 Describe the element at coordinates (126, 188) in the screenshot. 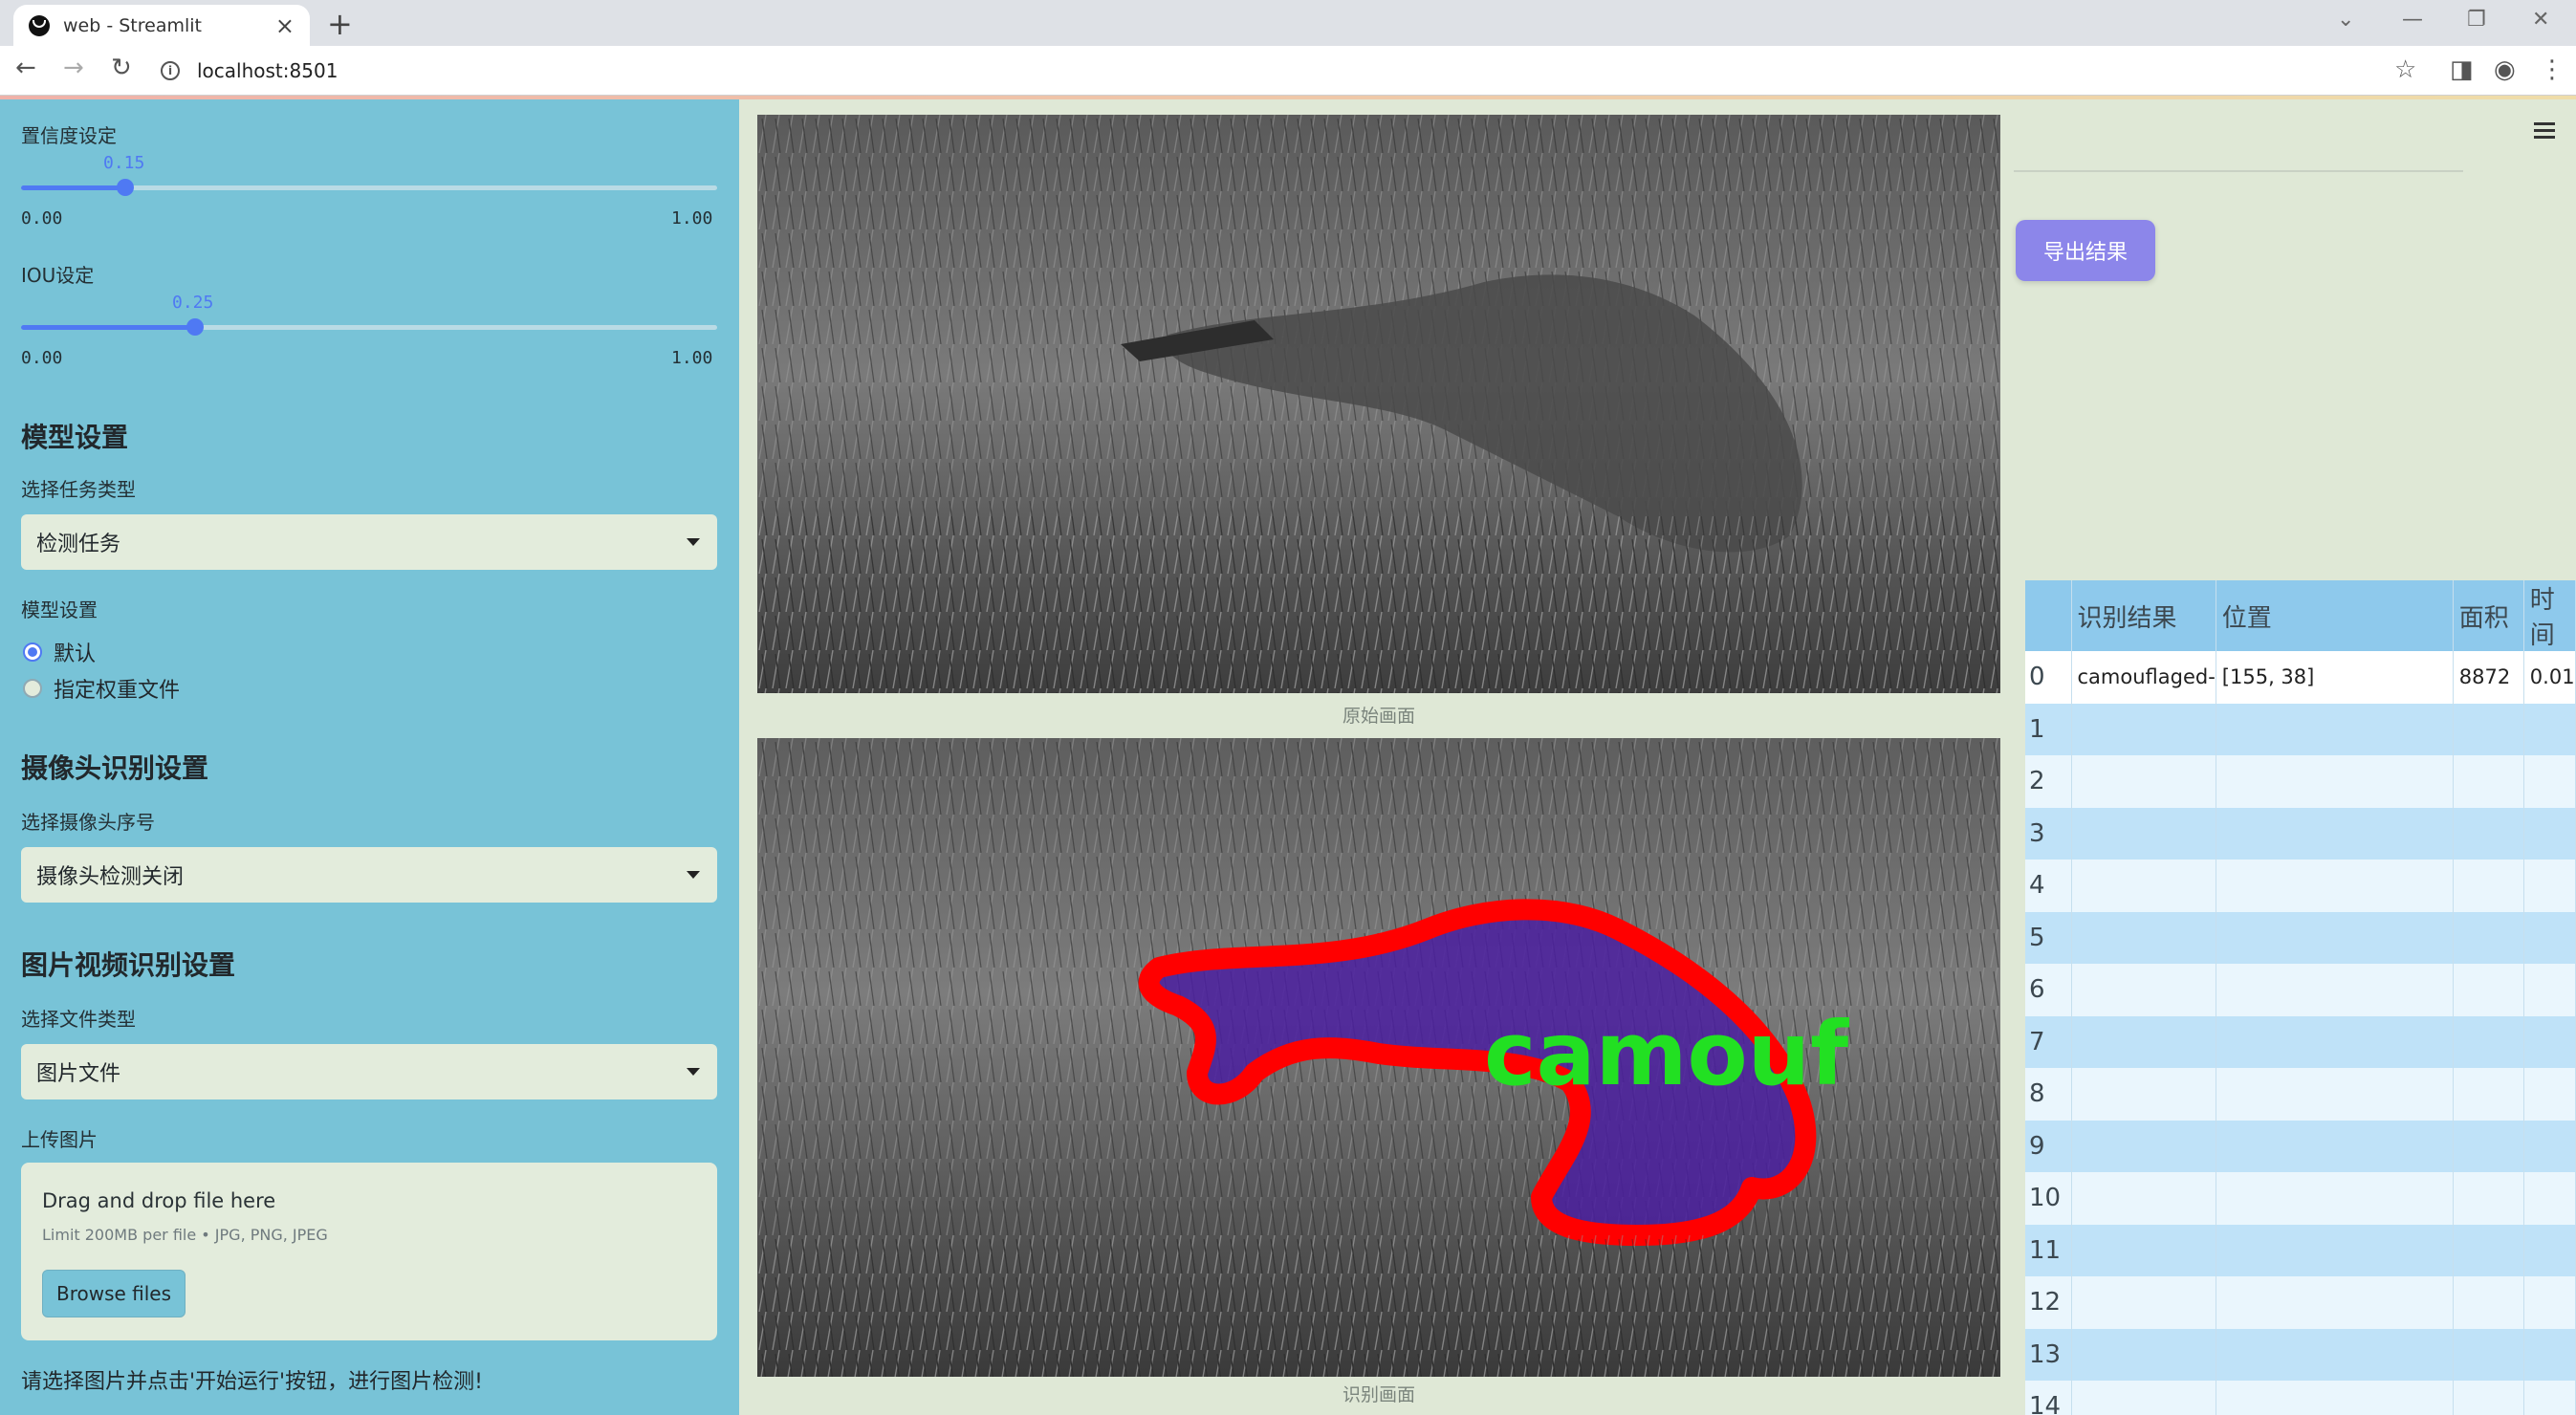

I see `confidence-slider-thumb` at that location.